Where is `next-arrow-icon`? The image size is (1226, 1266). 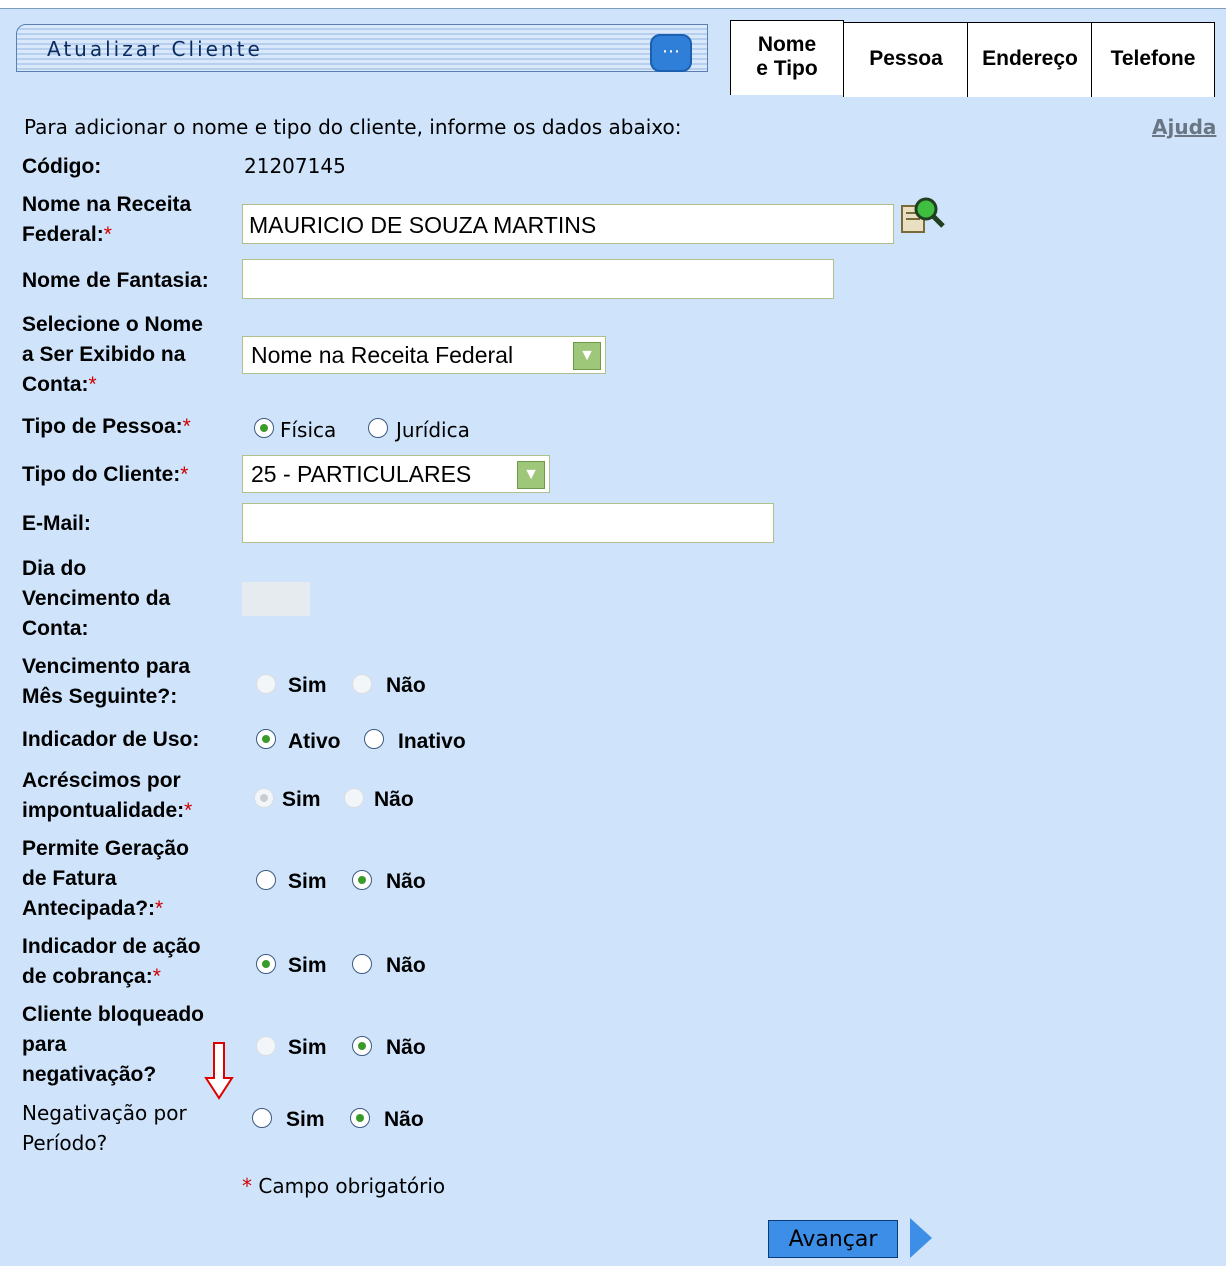
next-arrow-icon is located at coordinates (921, 1238).